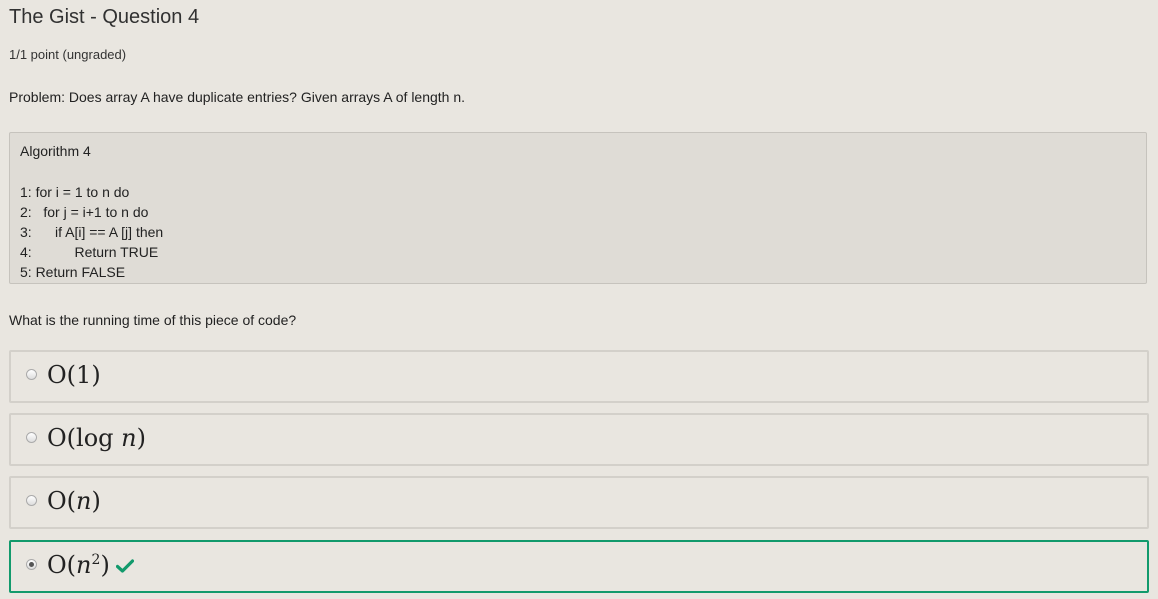 The width and height of the screenshot is (1158, 599). I want to click on algorithm-line: 2: for j = i+1 to n do, so click(84, 212).